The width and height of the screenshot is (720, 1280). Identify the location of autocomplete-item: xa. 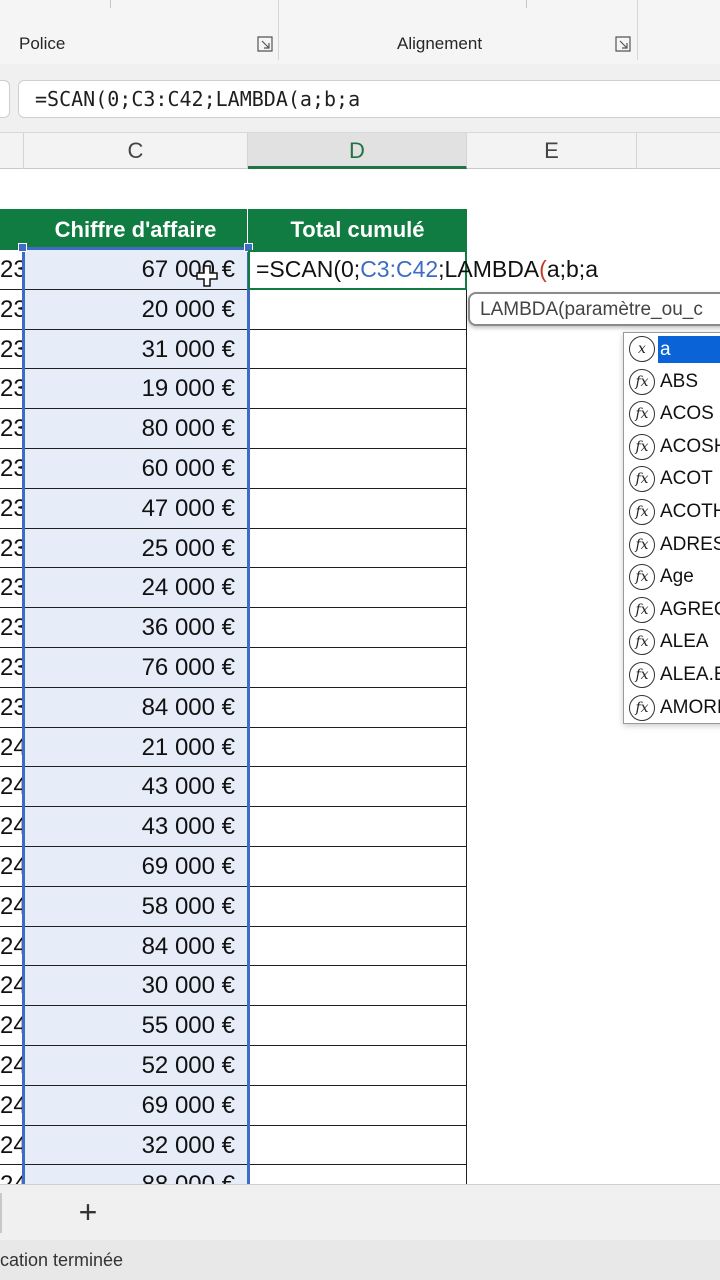
(672, 349).